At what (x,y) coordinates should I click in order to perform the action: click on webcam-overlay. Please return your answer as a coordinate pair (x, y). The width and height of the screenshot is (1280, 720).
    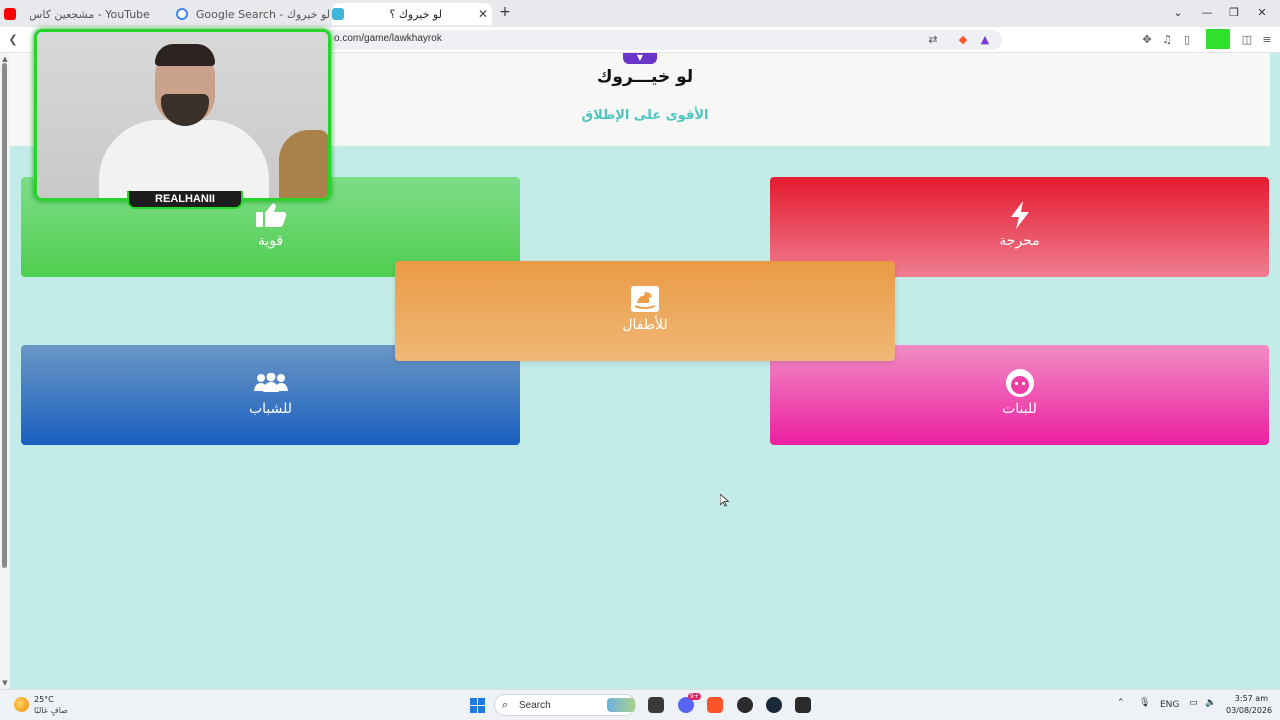
    Looking at the image, I should click on (182, 115).